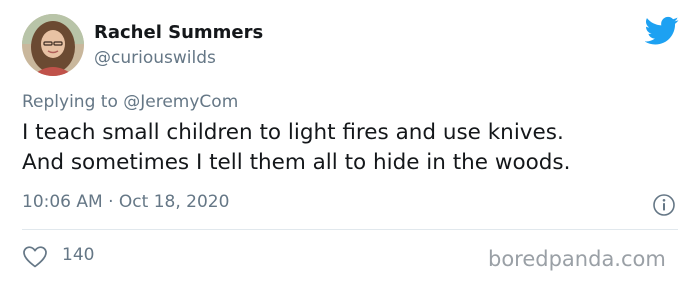 The height and width of the screenshot is (284, 700). I want to click on replying-to-label: Replying to, so click(70, 102).